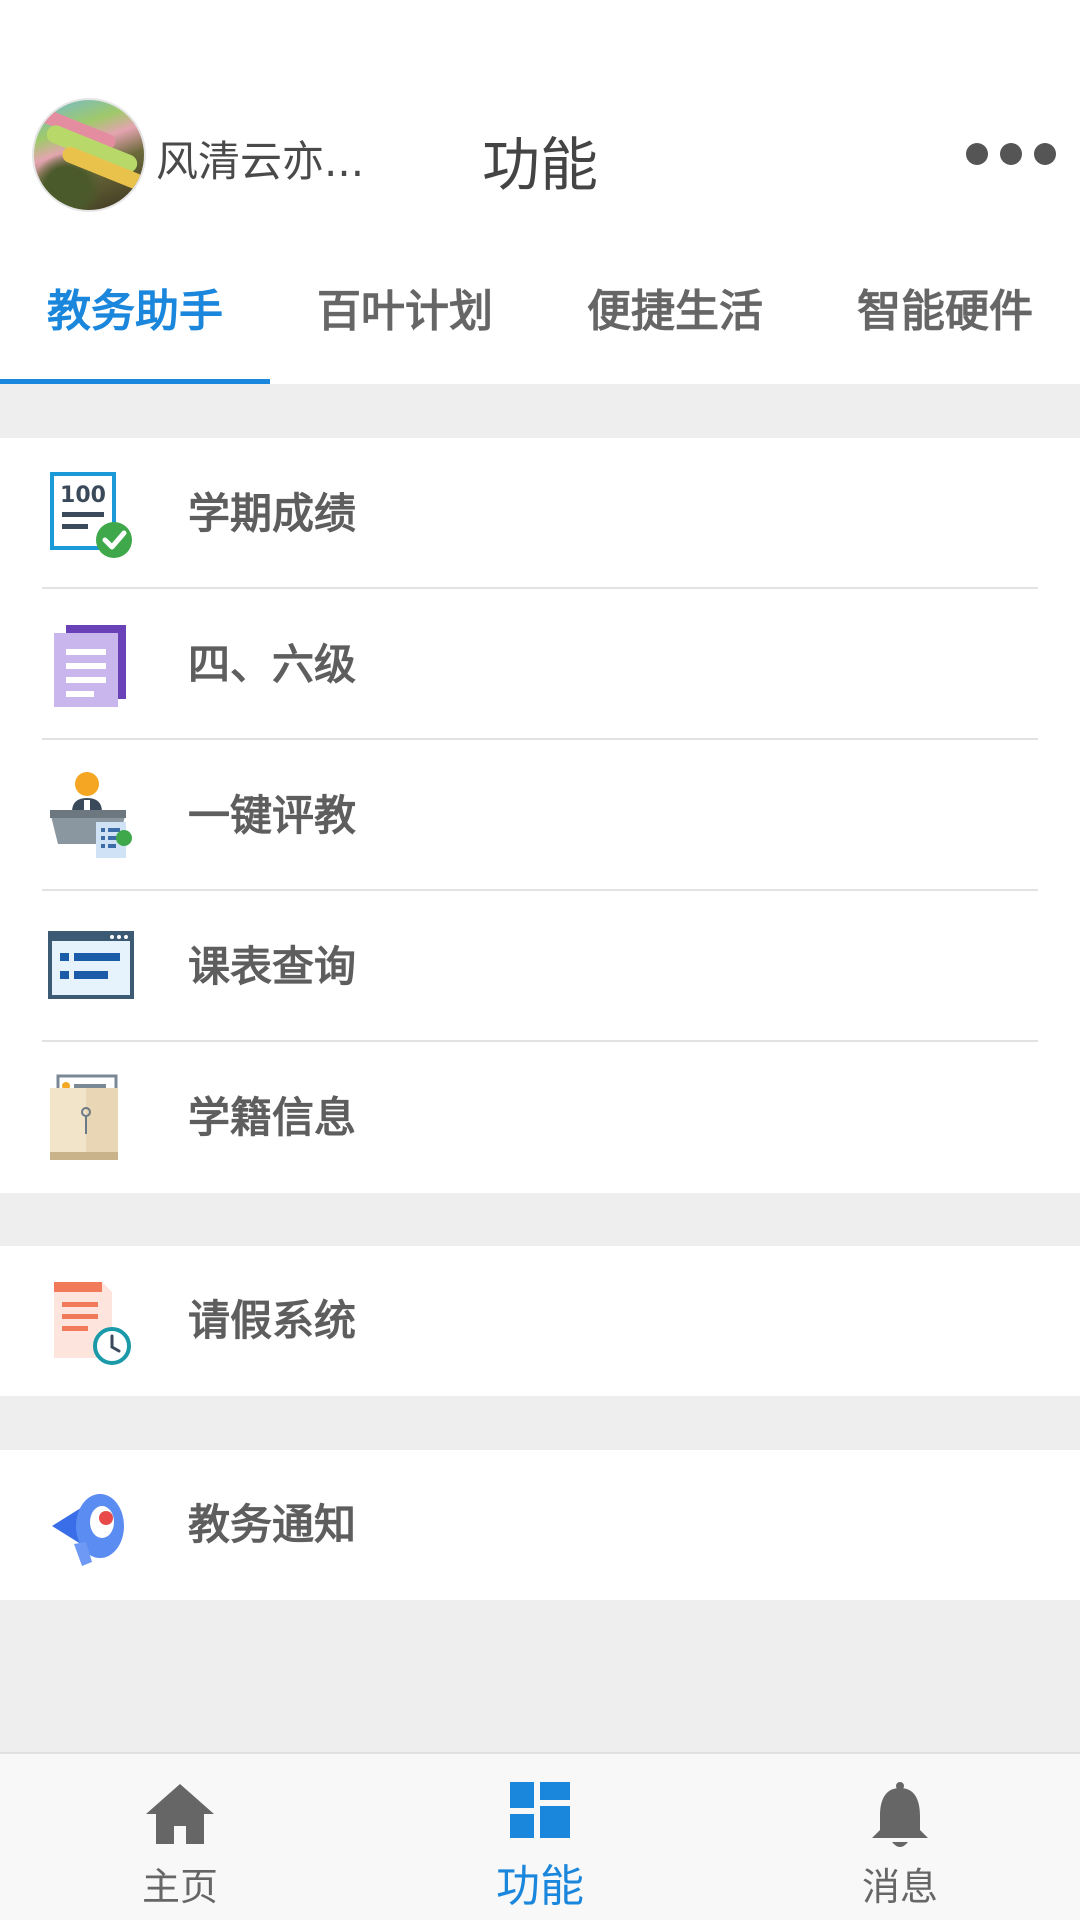  I want to click on list-item-label: 一键评教, so click(272, 815).